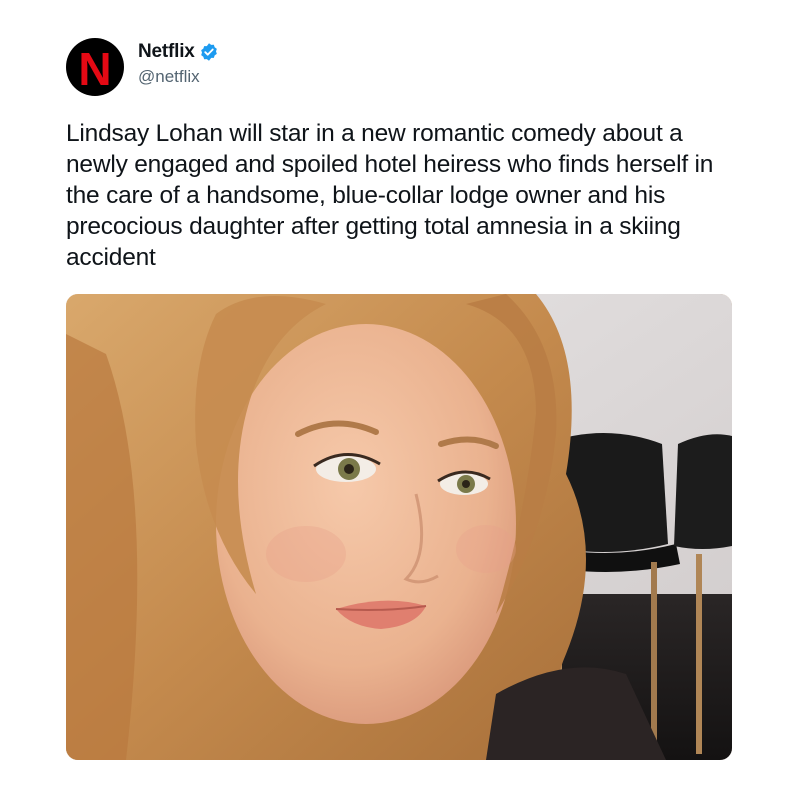 The height and width of the screenshot is (800, 800). I want to click on display-name-row: Netflix, so click(178, 52).